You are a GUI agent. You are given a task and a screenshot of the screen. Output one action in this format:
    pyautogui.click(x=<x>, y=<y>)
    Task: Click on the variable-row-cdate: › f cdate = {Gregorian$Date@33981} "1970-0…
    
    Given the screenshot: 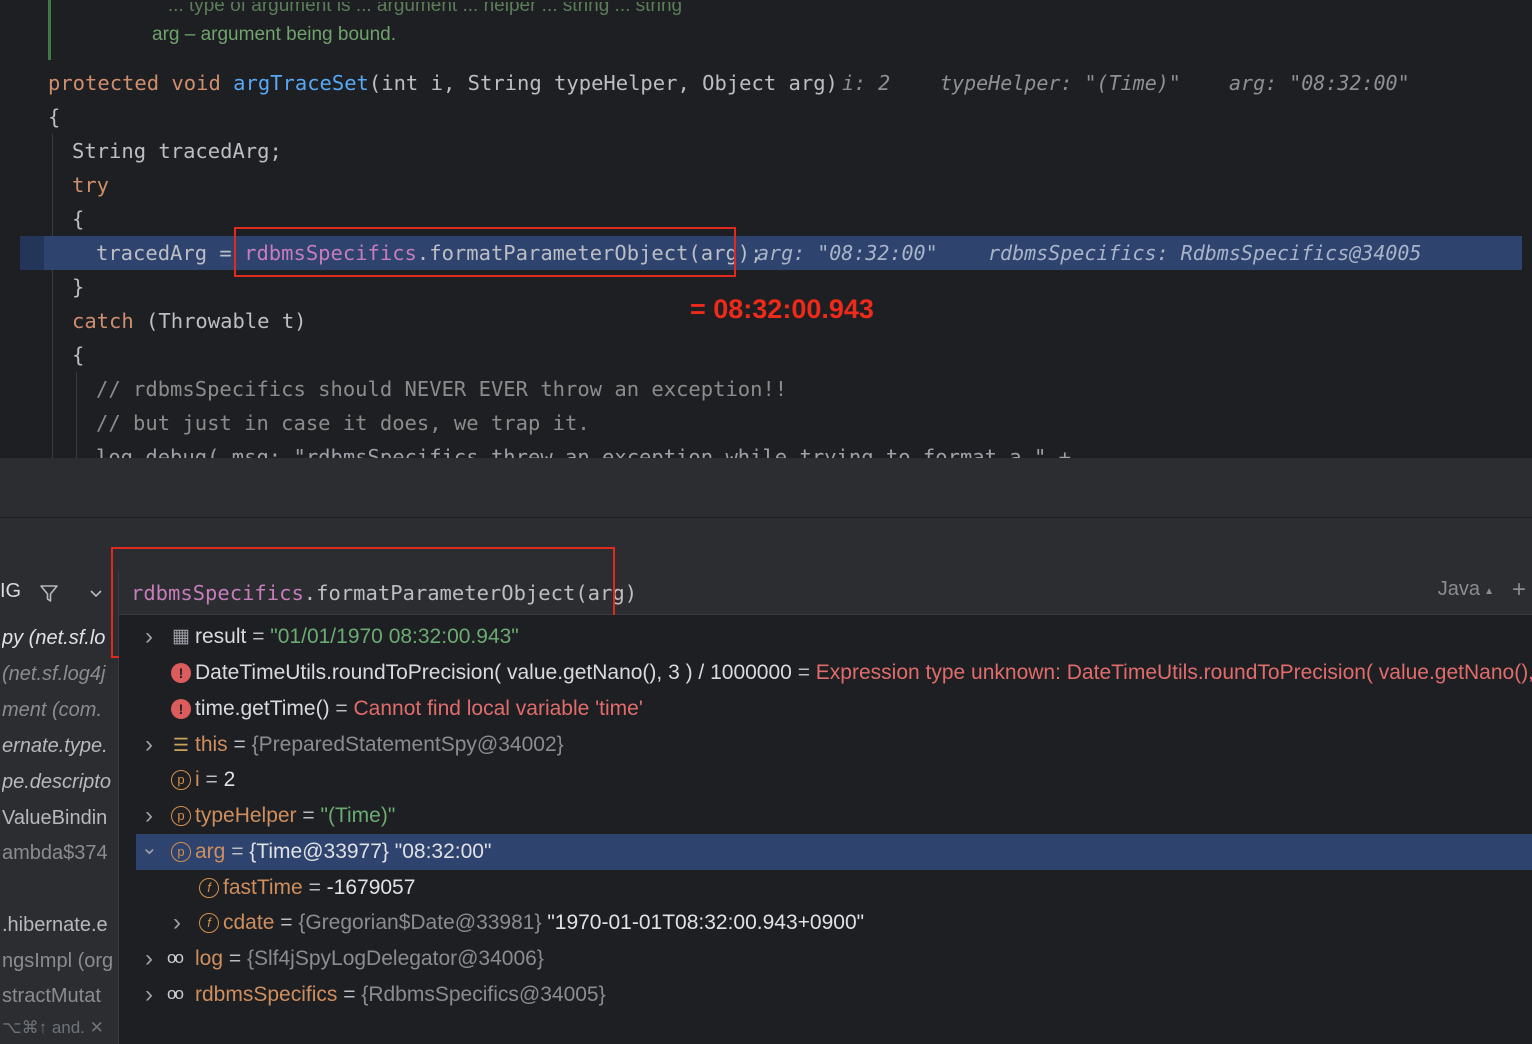 What is the action you would take?
    pyautogui.click(x=825, y=923)
    